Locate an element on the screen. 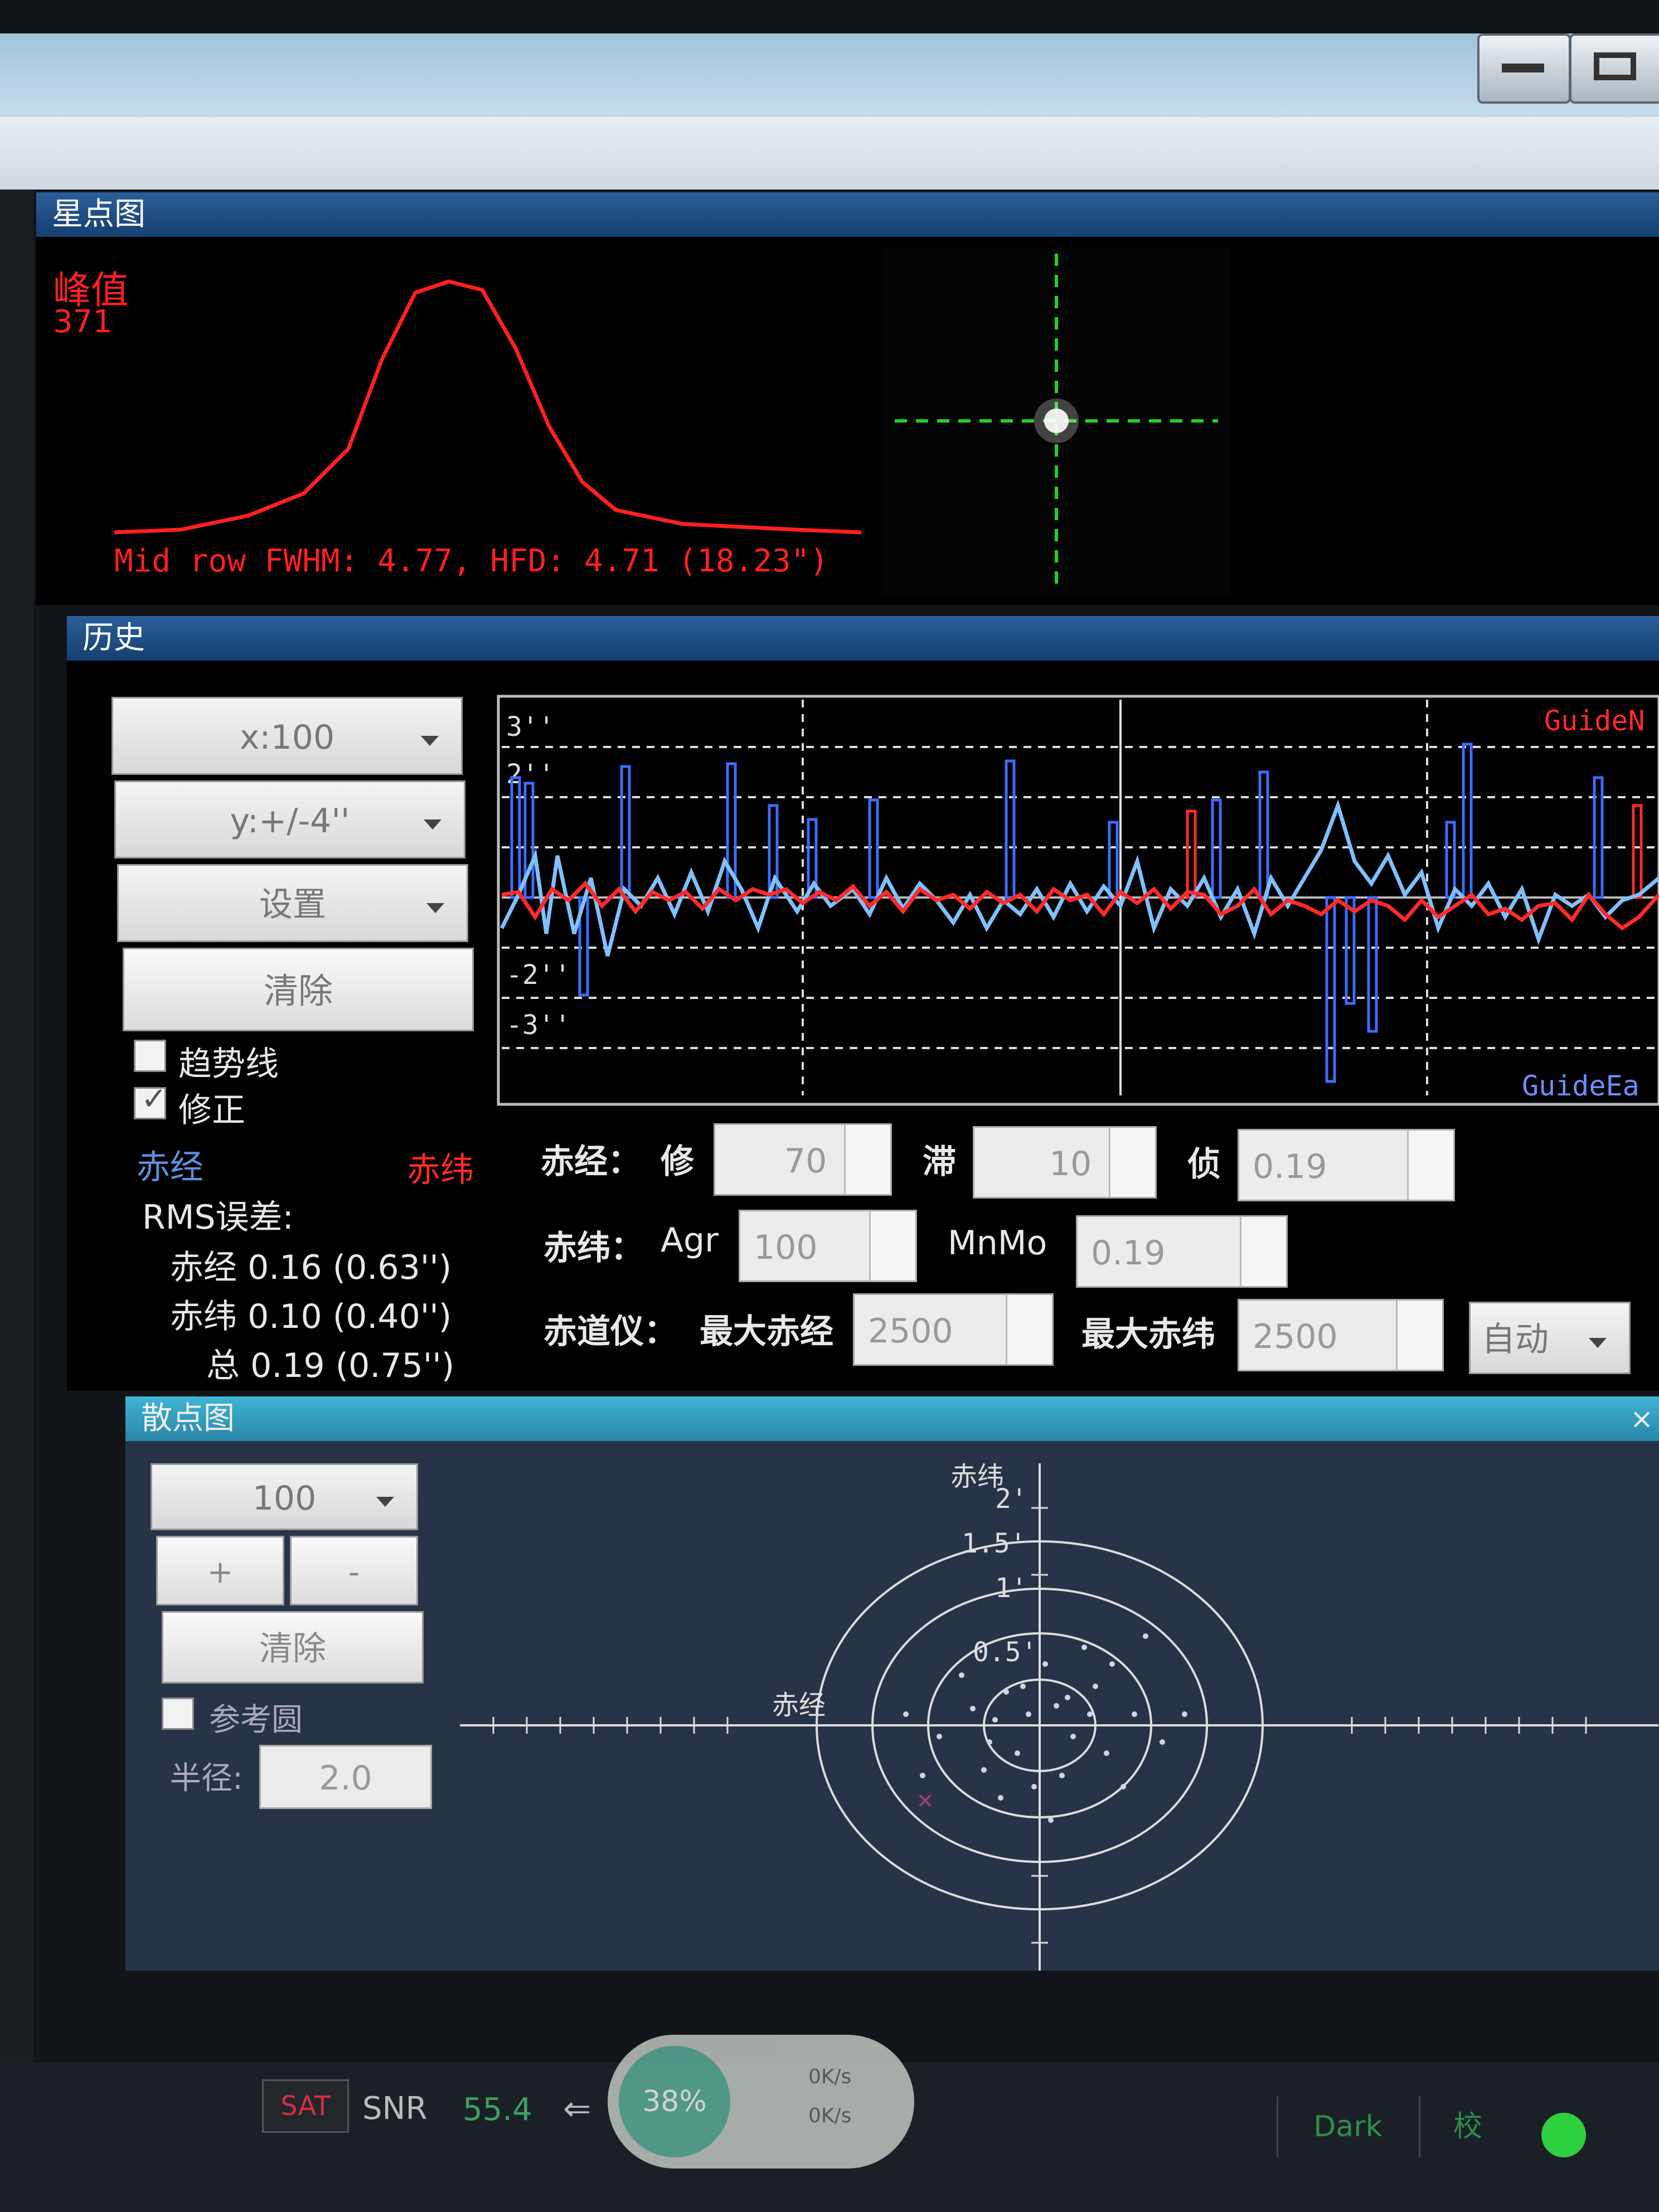 This screenshot has height=2212, width=1659. ra-detect-spinner: 0.19 is located at coordinates (1347, 1165).